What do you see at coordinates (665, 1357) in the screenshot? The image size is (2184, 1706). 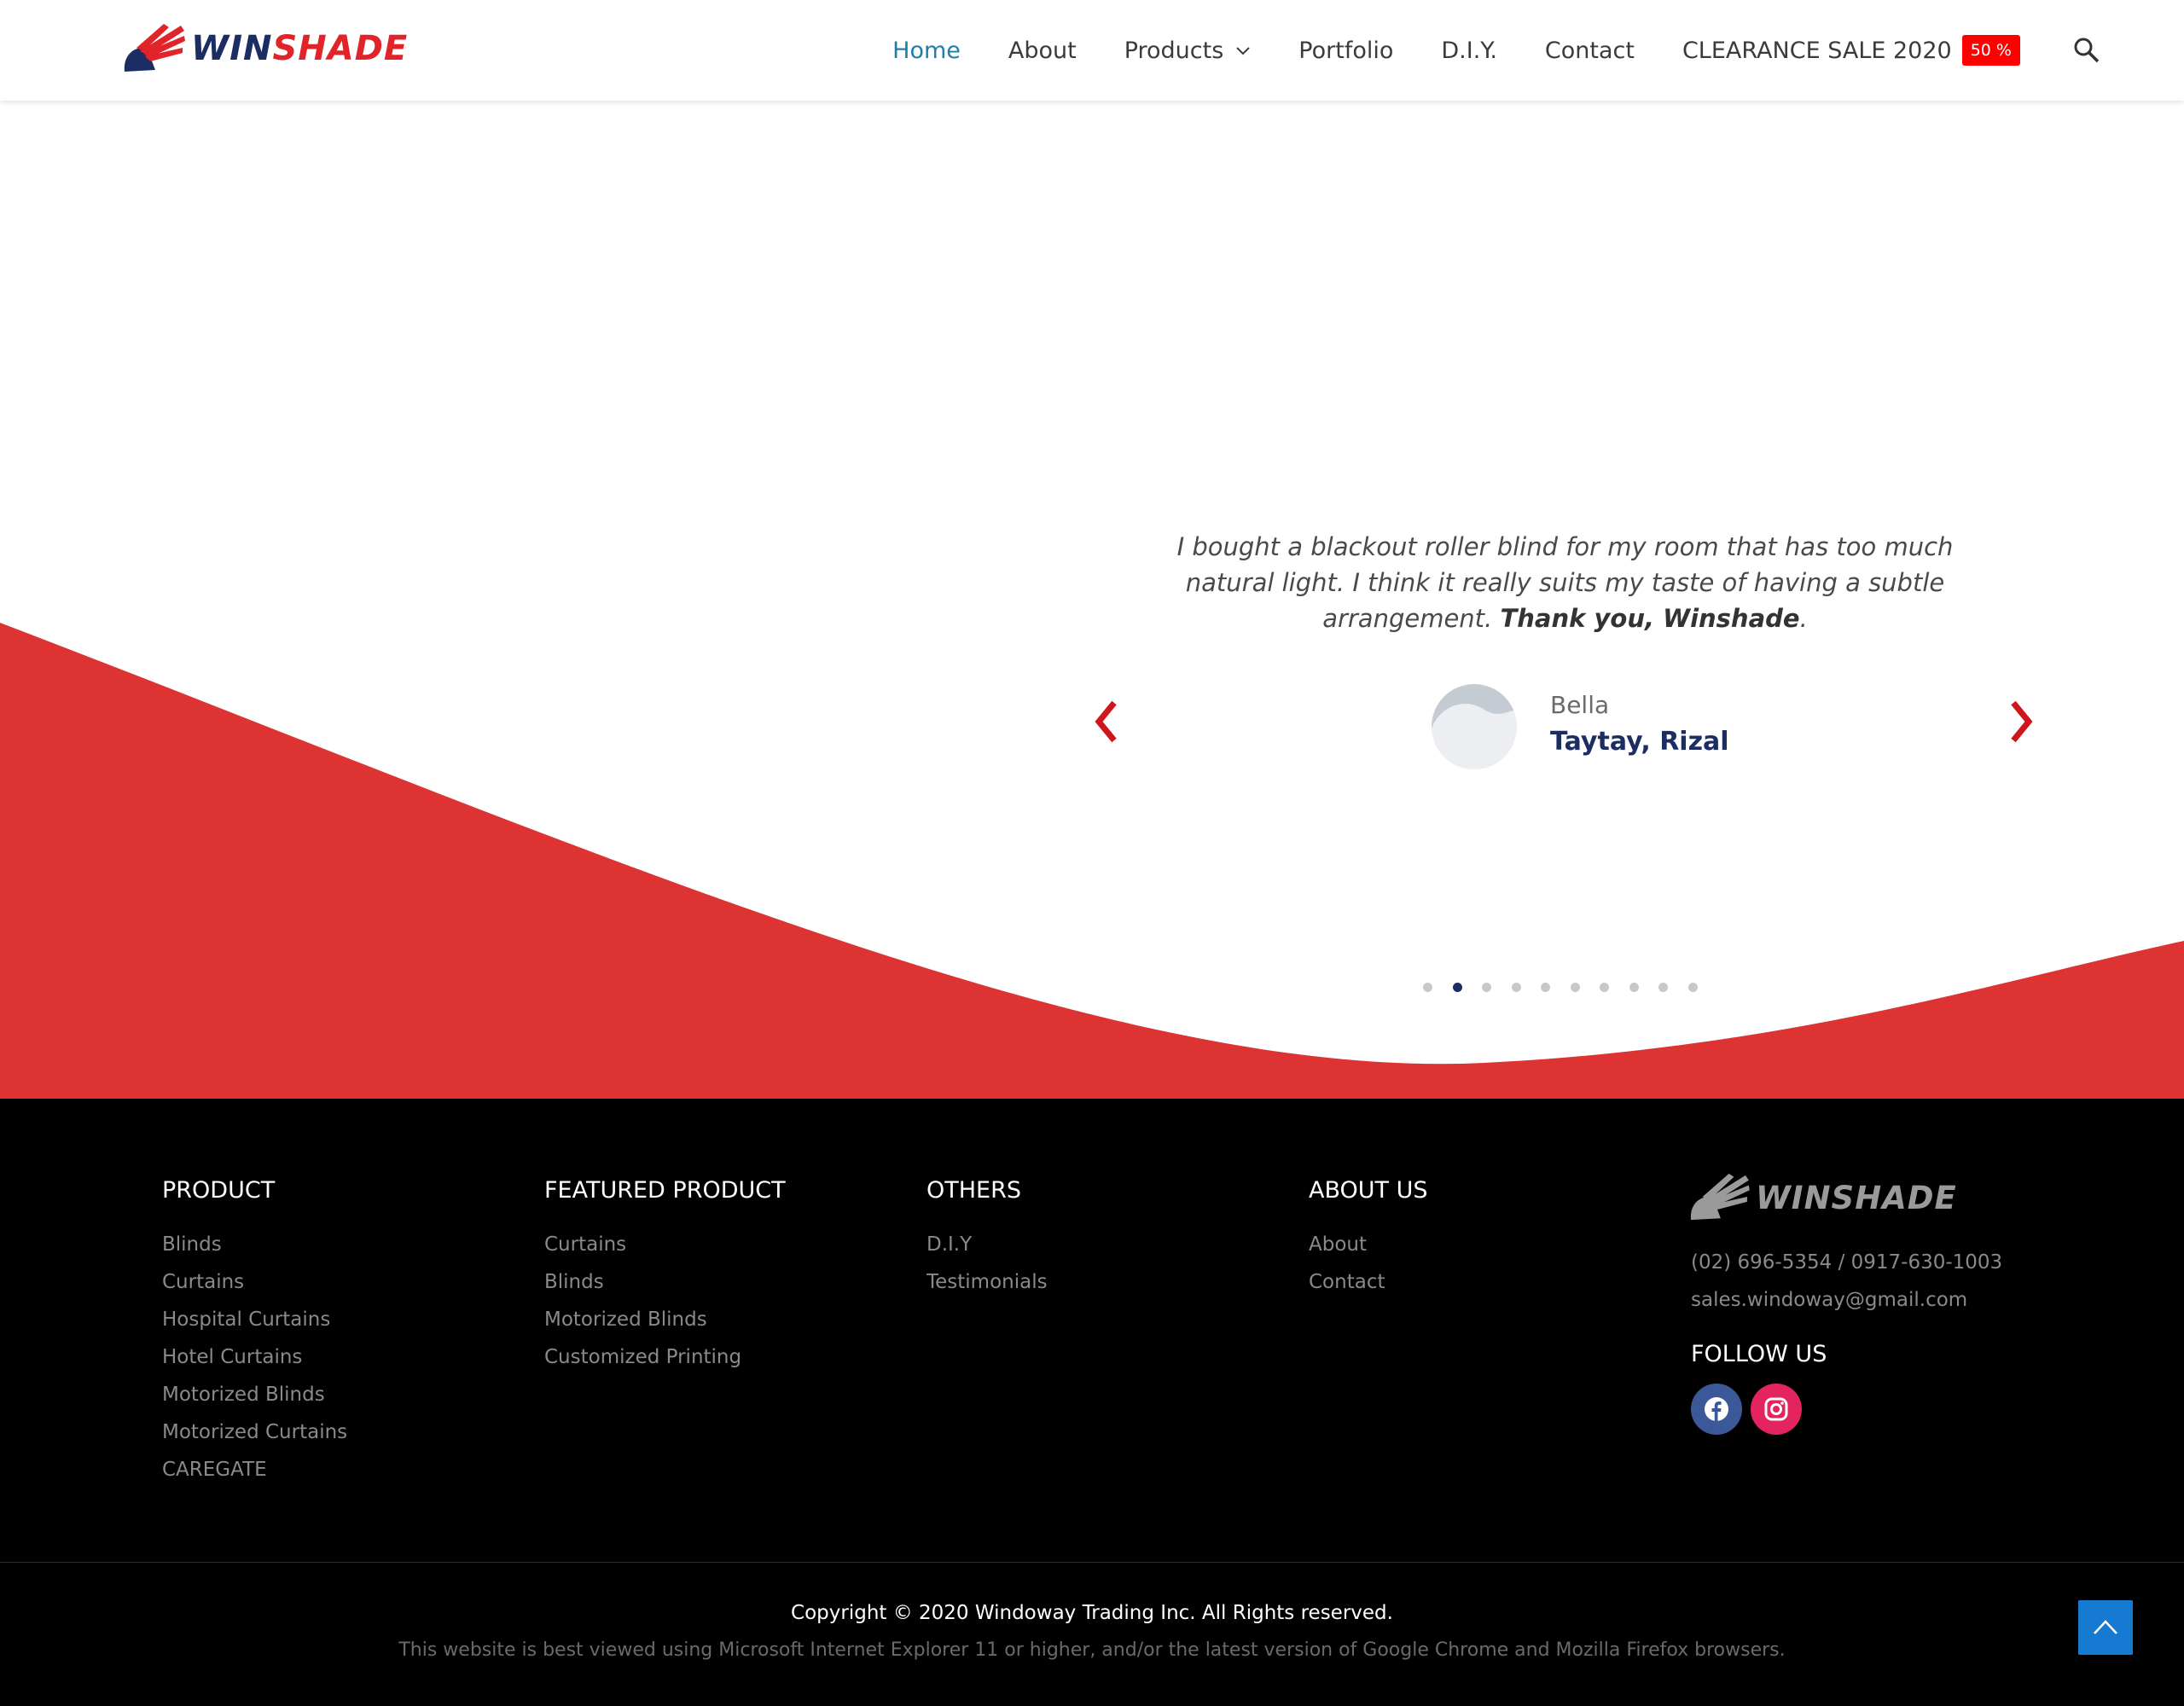 I see `footer-link: Customized Printing` at bounding box center [665, 1357].